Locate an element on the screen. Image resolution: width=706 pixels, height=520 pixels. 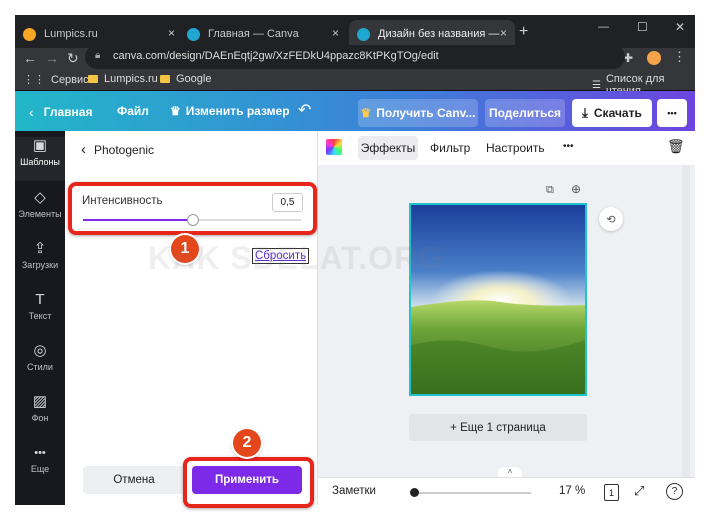
tab-title: Главная — Canva is located at coordinates (253, 34).